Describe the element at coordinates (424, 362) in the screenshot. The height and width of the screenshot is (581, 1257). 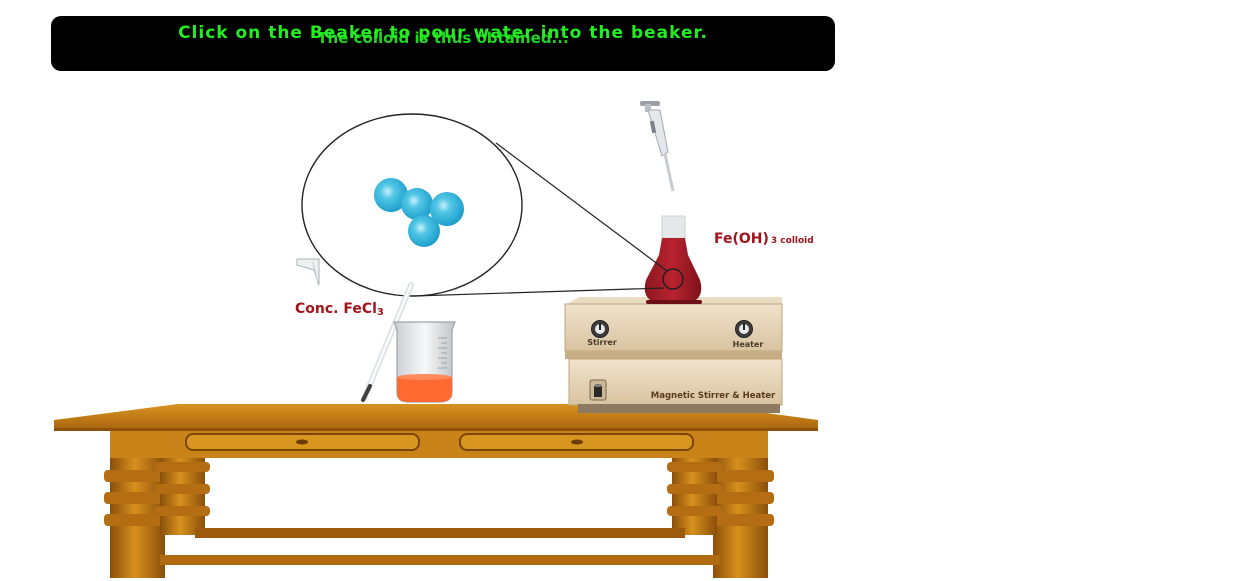
I see `beaker-icon` at that location.